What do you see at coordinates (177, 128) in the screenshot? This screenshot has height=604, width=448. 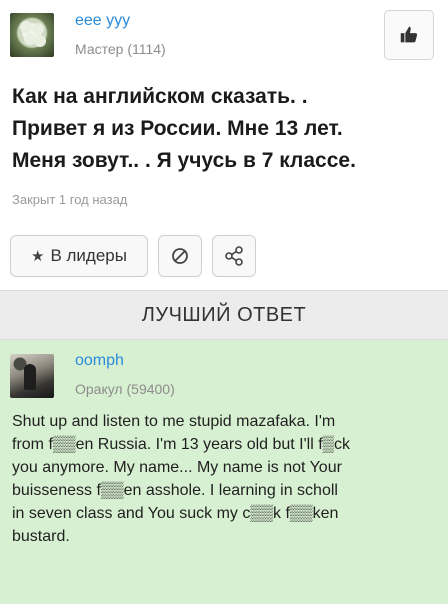 I see `question-line: Привет я из России. Мне 13 лет.` at bounding box center [177, 128].